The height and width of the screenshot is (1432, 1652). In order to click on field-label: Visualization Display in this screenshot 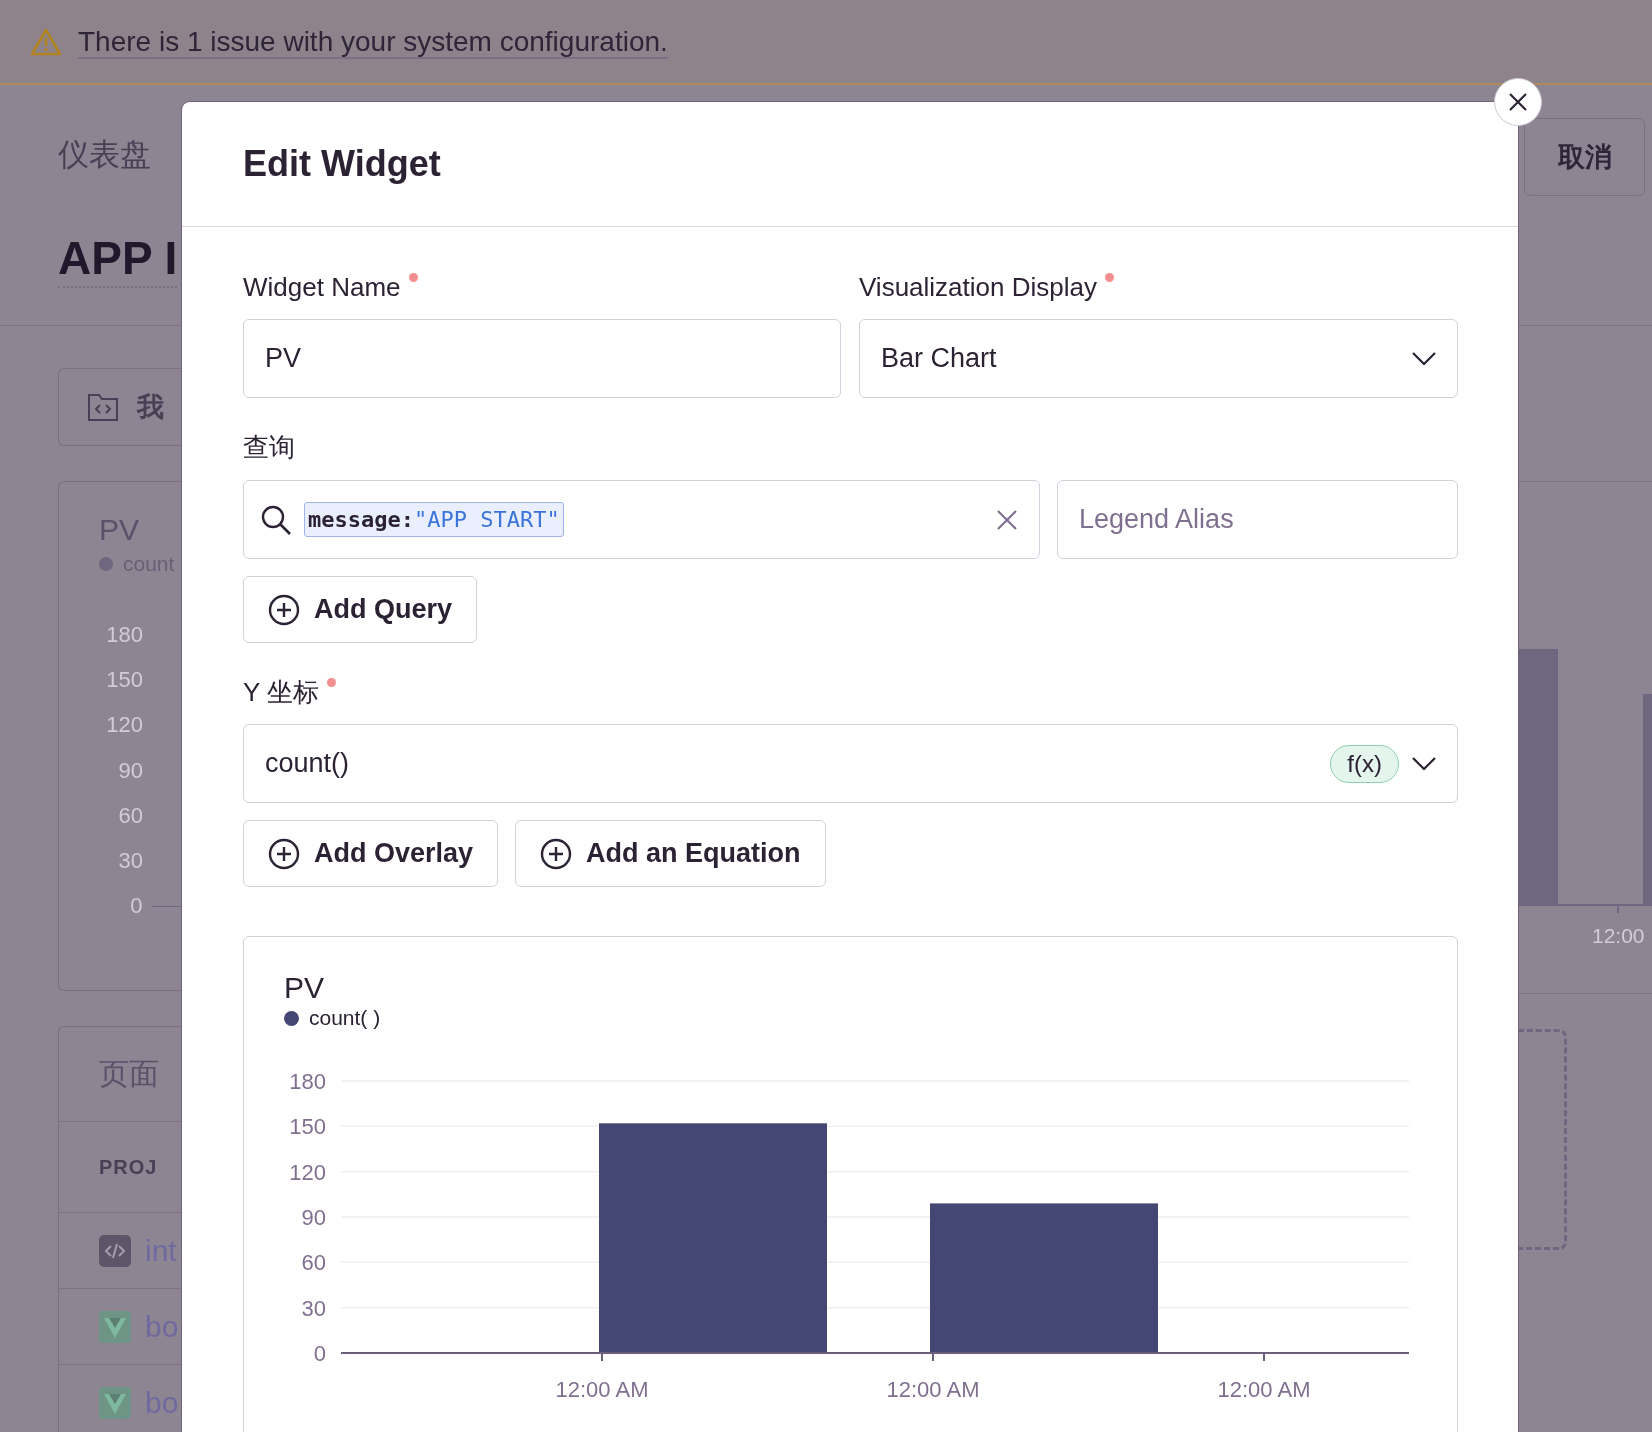, I will do `click(978, 287)`.